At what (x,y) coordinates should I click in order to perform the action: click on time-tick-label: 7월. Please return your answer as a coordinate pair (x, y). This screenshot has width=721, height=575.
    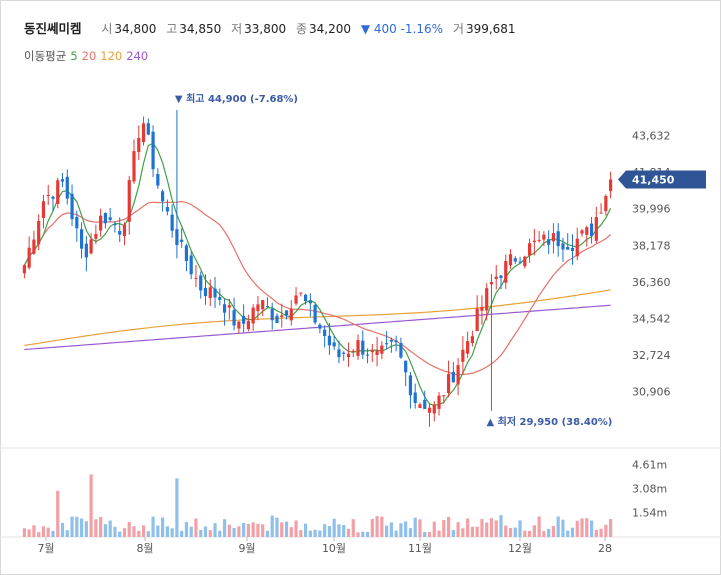
    Looking at the image, I should click on (45, 548).